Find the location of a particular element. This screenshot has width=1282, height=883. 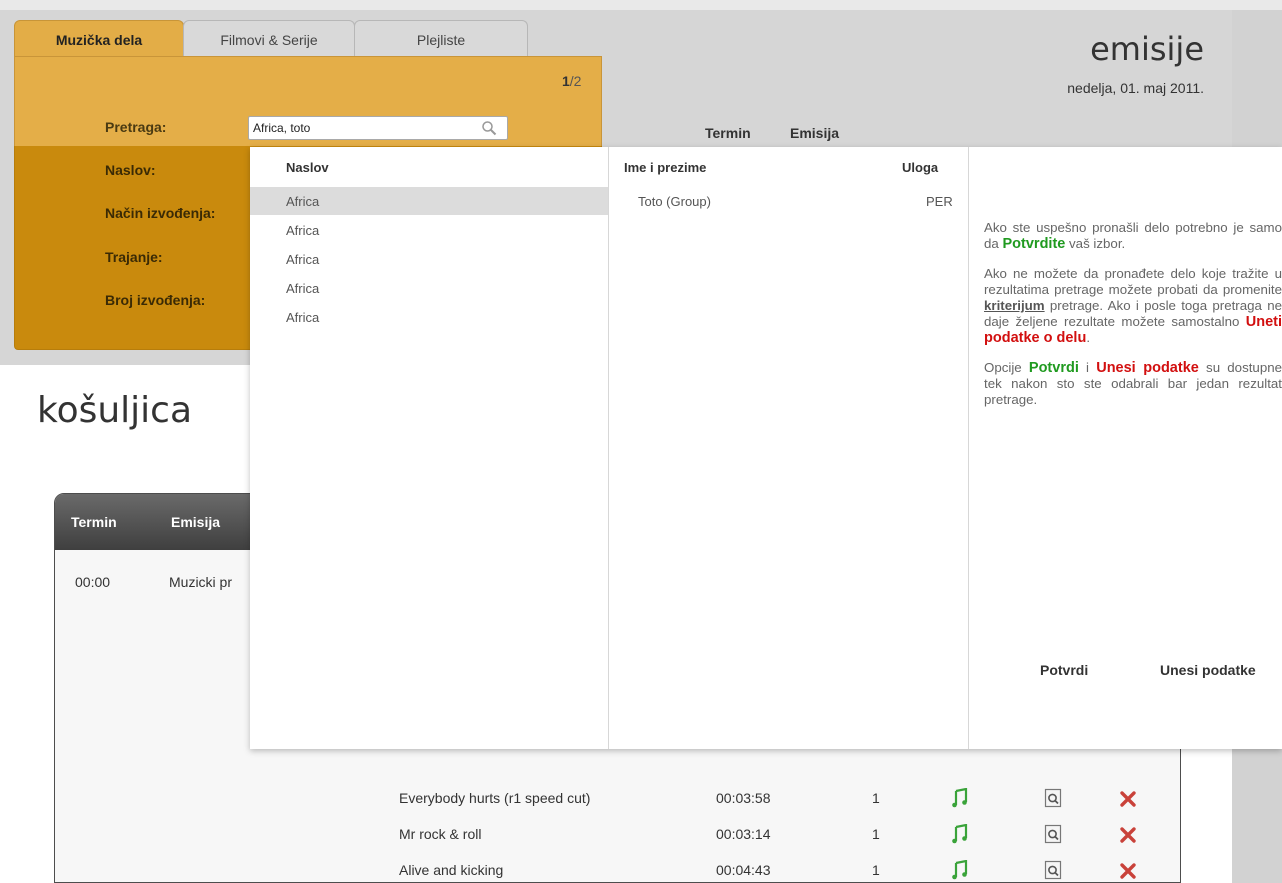

song-duration: 00:03:14 is located at coordinates (743, 834).